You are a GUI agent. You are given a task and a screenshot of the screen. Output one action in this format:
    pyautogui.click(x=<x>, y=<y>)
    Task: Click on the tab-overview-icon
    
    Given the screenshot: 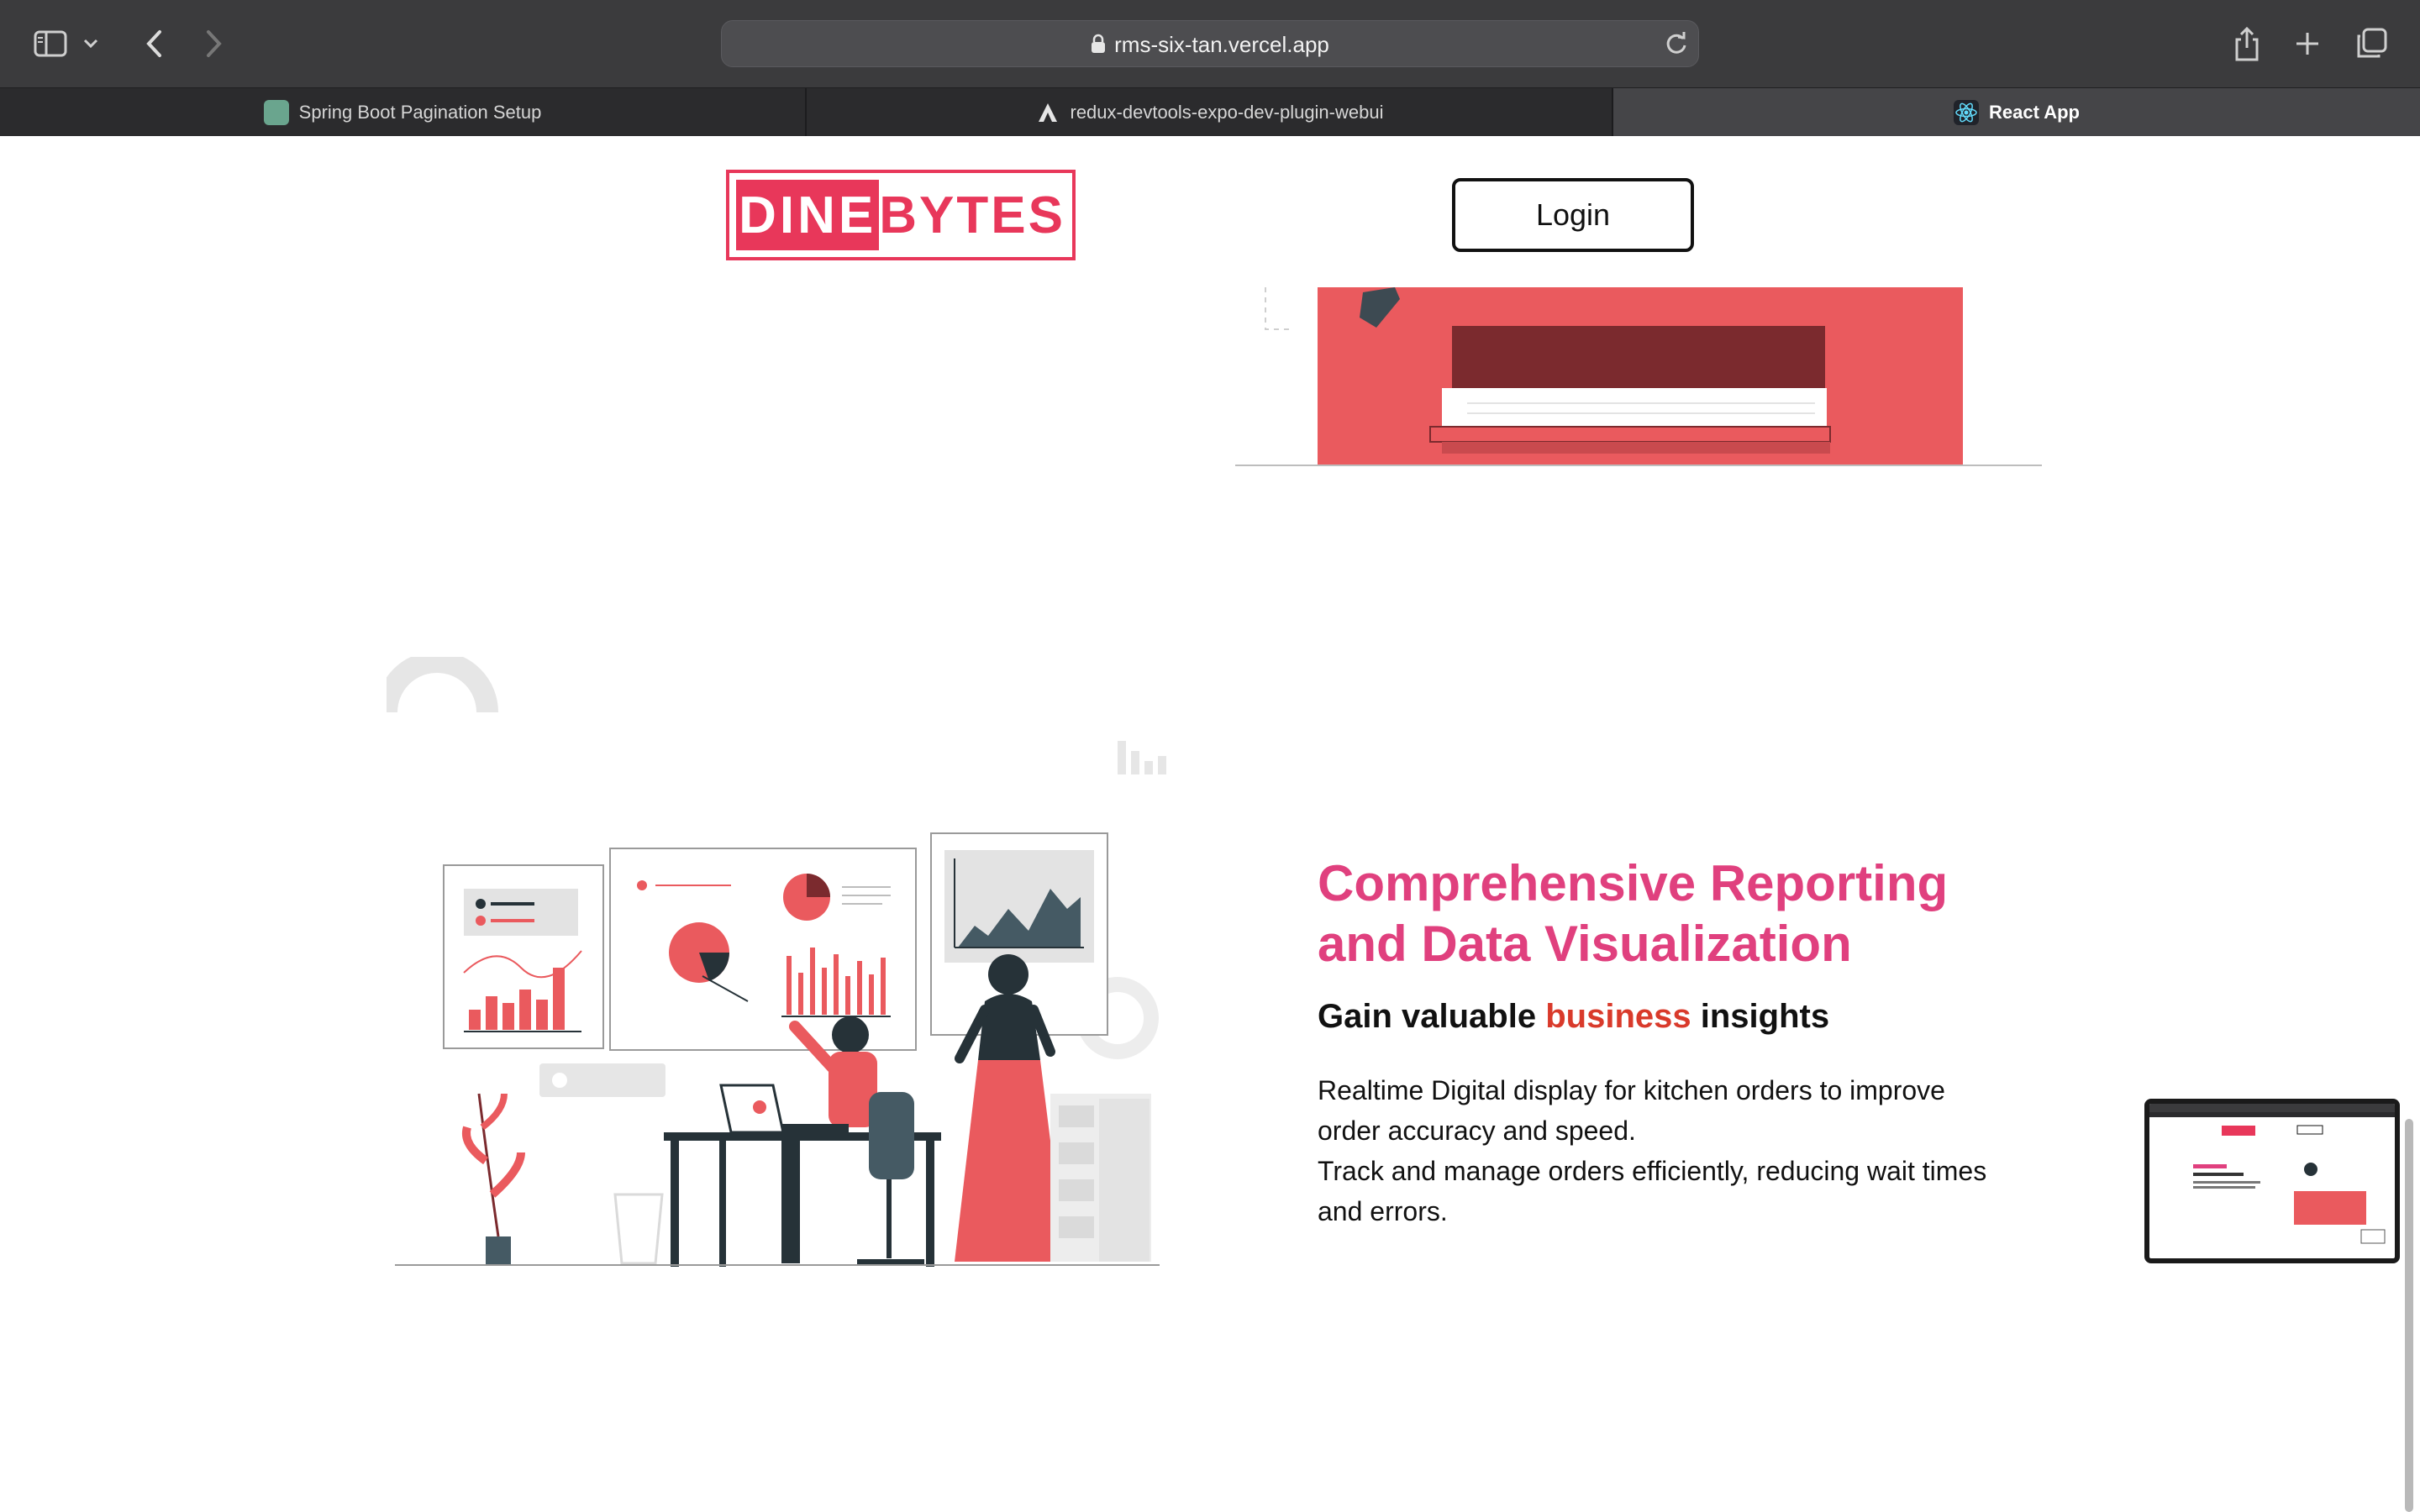 What is the action you would take?
    pyautogui.click(x=2371, y=44)
    